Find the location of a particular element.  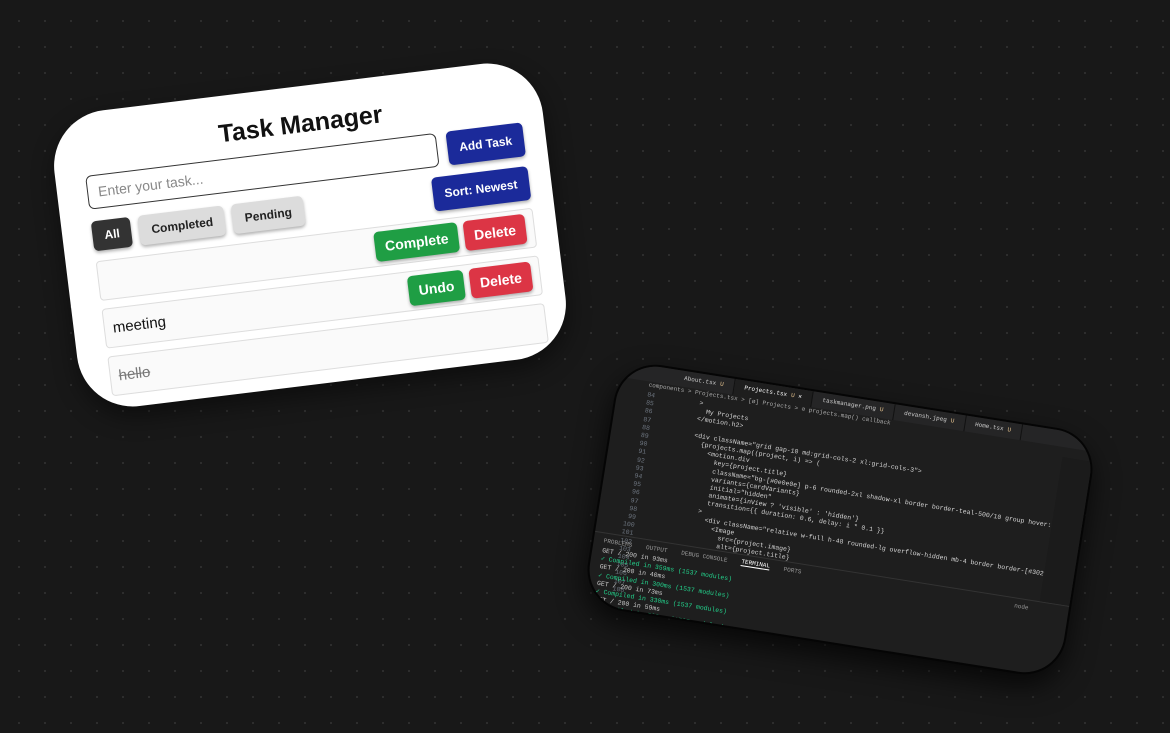

panel-tab-terminal: TERMINAL is located at coordinates (755, 564).